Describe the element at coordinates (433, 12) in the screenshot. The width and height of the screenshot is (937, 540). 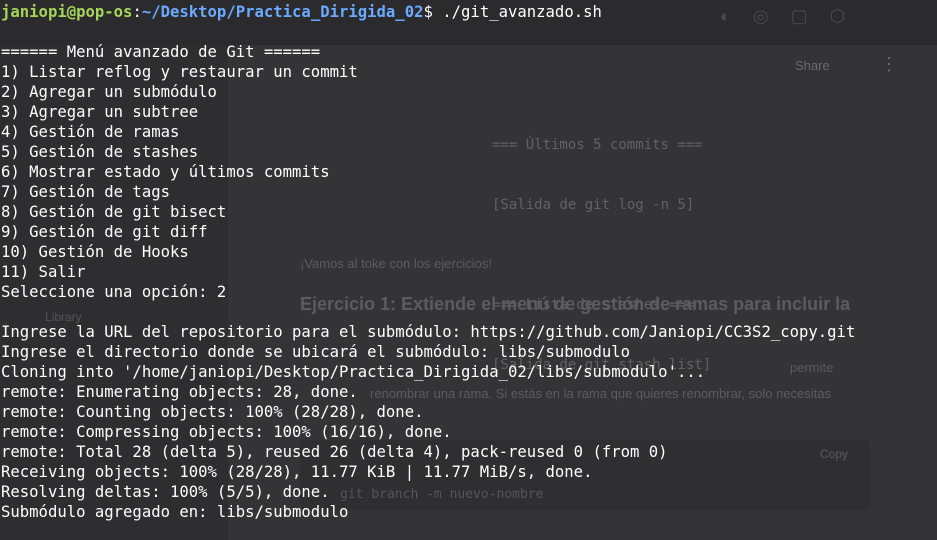
I see `prompt-symbol: $` at that location.